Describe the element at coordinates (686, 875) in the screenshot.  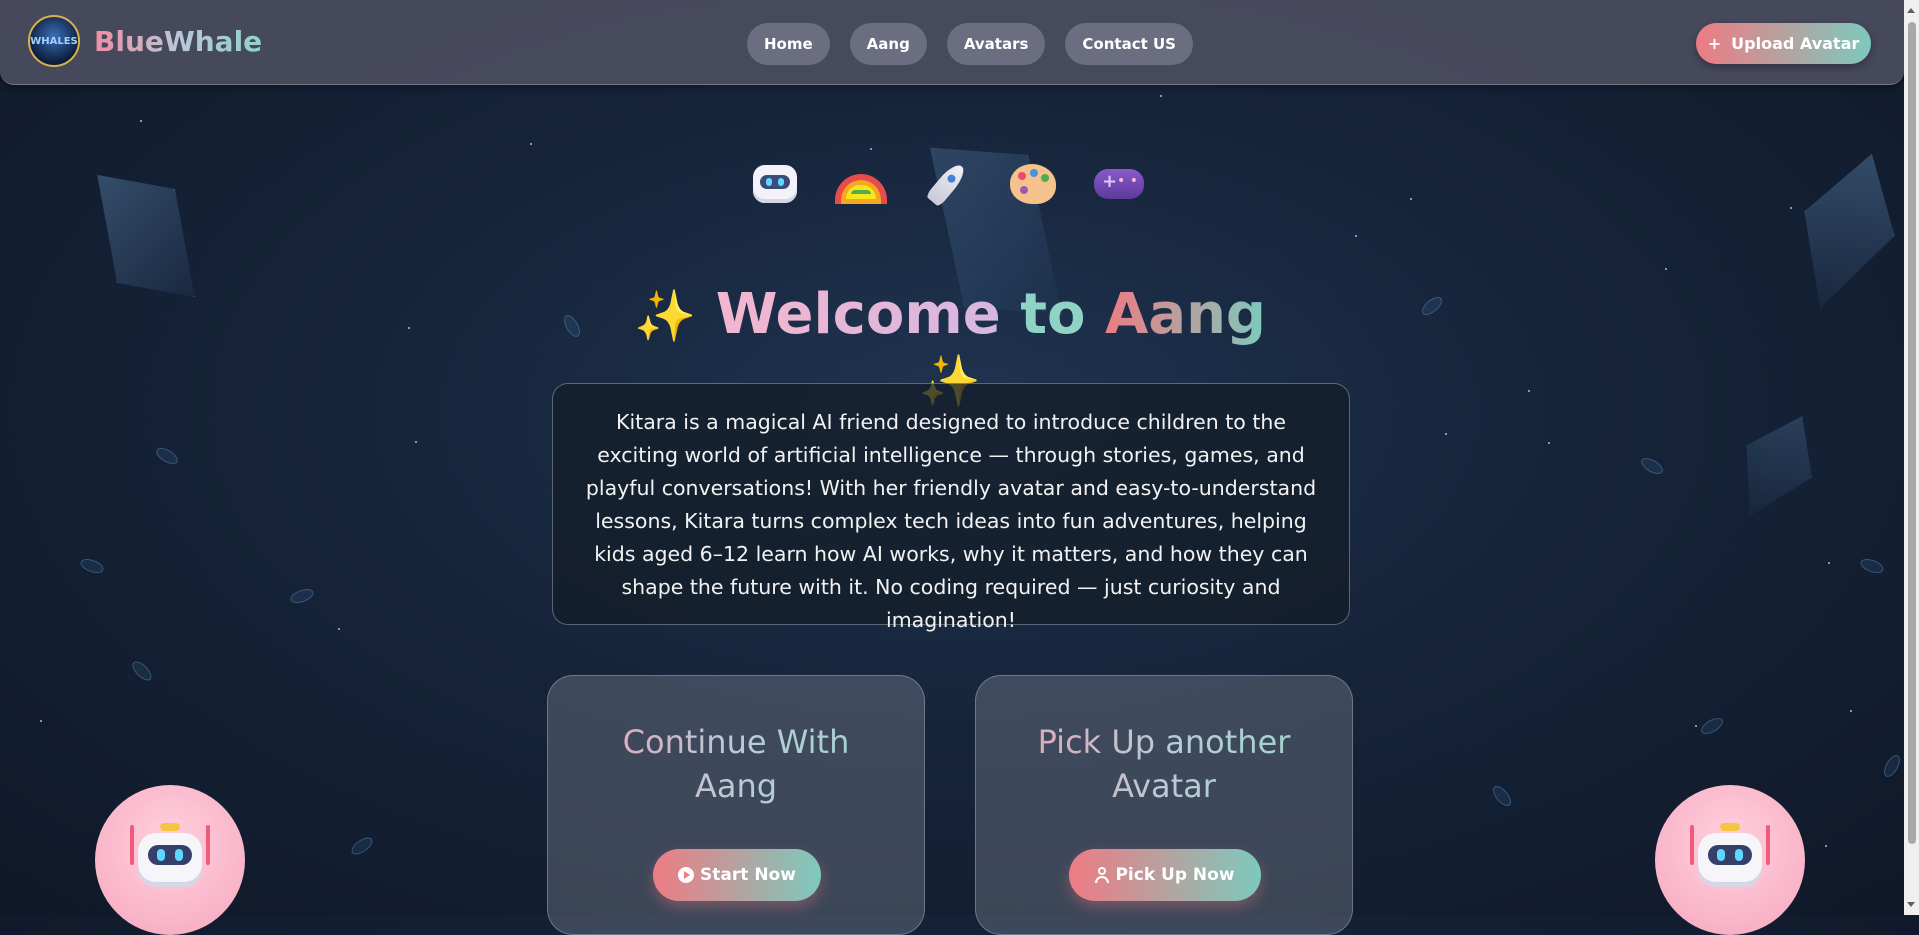
I see `play-circle-icon` at that location.